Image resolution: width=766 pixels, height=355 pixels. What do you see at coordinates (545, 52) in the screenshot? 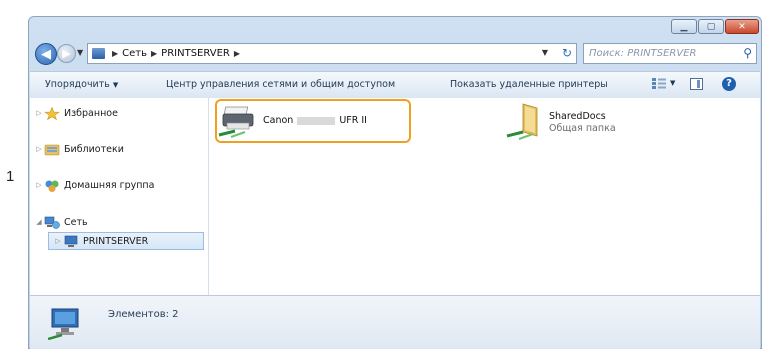
I see `address-dropdown-icon: ▼` at bounding box center [545, 52].